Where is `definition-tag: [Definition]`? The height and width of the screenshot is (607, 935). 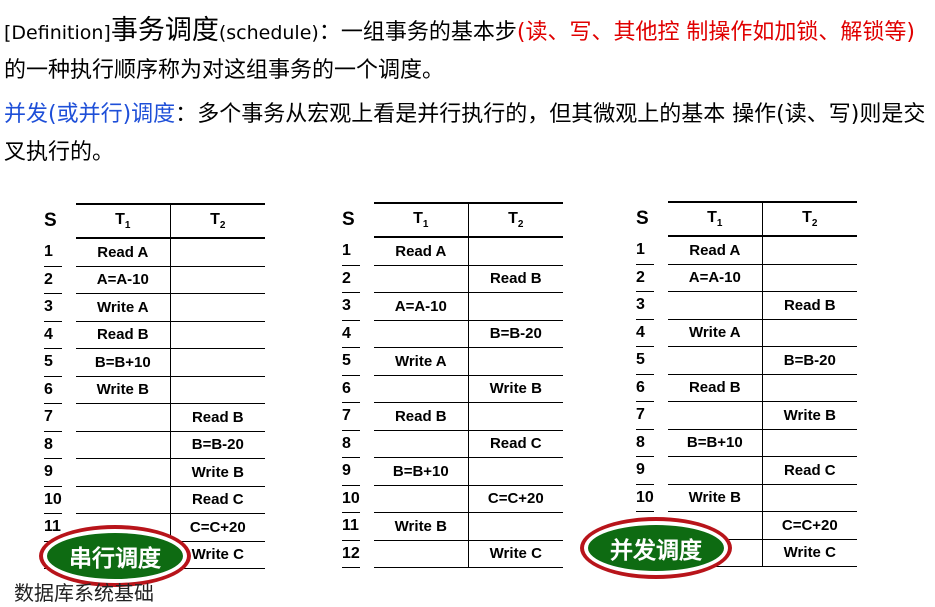
definition-tag: [Definition] is located at coordinates (57, 33).